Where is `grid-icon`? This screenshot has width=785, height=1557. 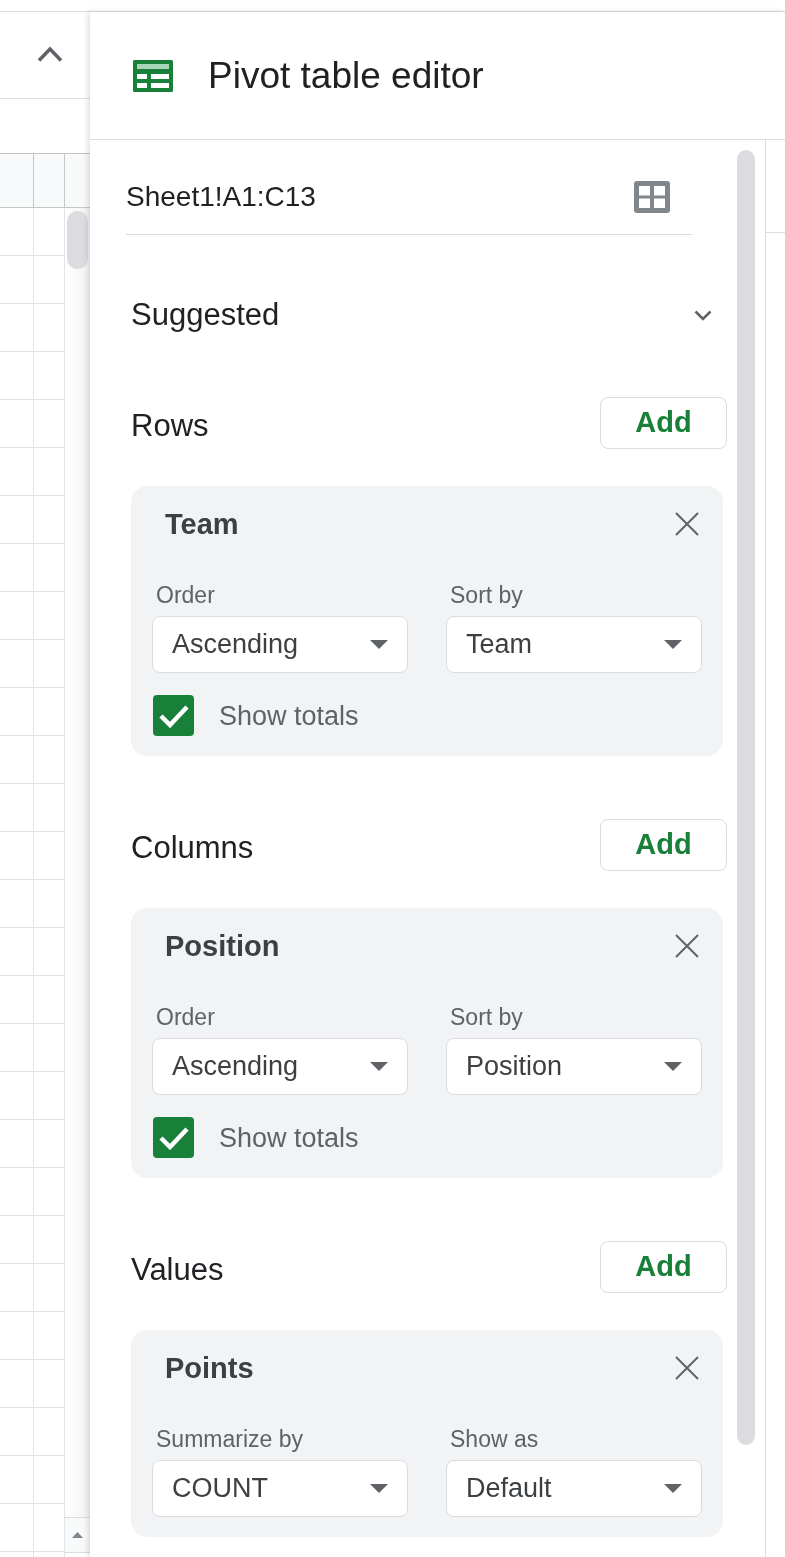
grid-icon is located at coordinates (652, 197).